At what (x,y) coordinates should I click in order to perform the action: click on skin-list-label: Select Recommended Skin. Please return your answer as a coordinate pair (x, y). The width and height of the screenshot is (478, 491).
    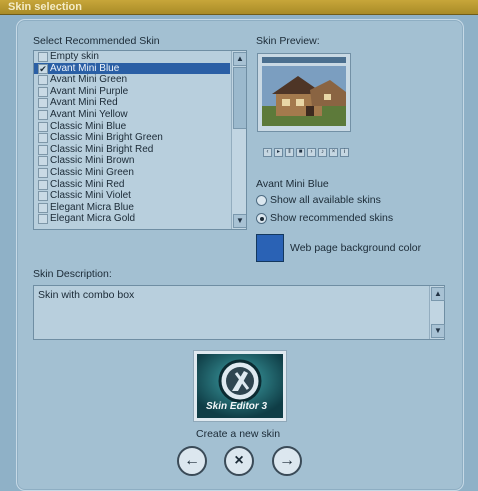
    Looking at the image, I should click on (96, 41).